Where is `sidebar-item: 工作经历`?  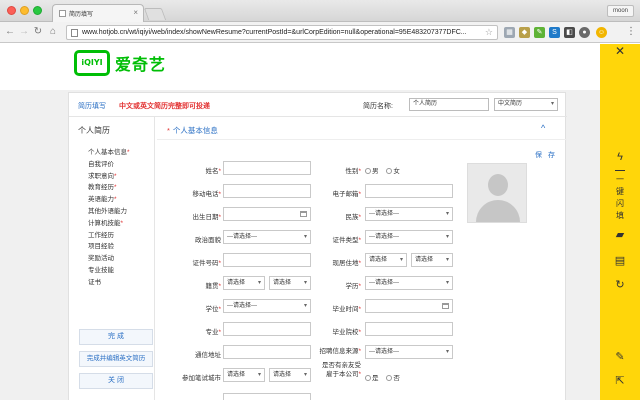 sidebar-item: 工作经历 is located at coordinates (109, 236).